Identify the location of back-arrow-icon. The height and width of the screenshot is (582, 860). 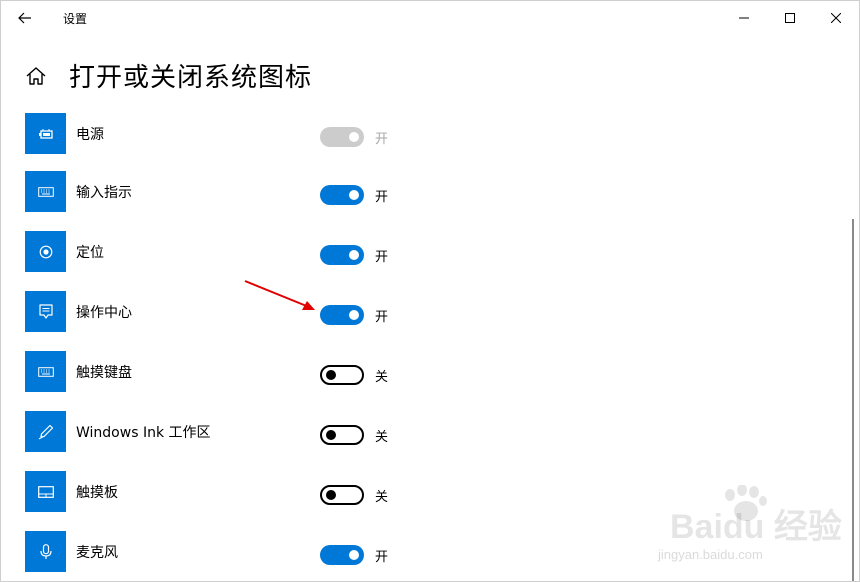
(24, 18).